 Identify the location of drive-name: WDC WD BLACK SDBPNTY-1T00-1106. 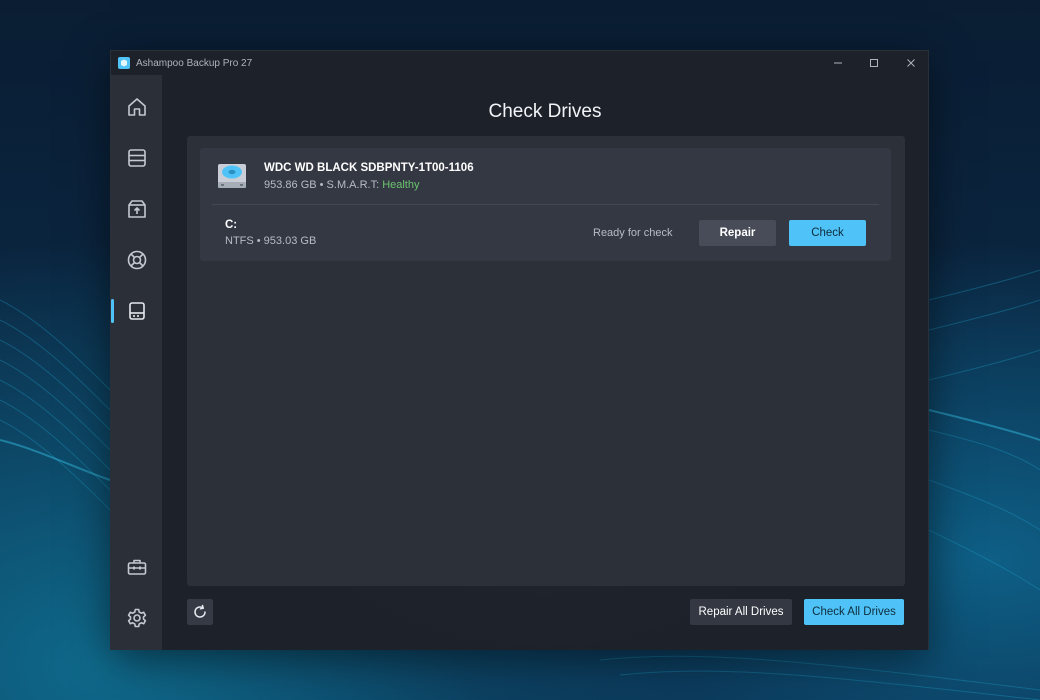
(369, 168).